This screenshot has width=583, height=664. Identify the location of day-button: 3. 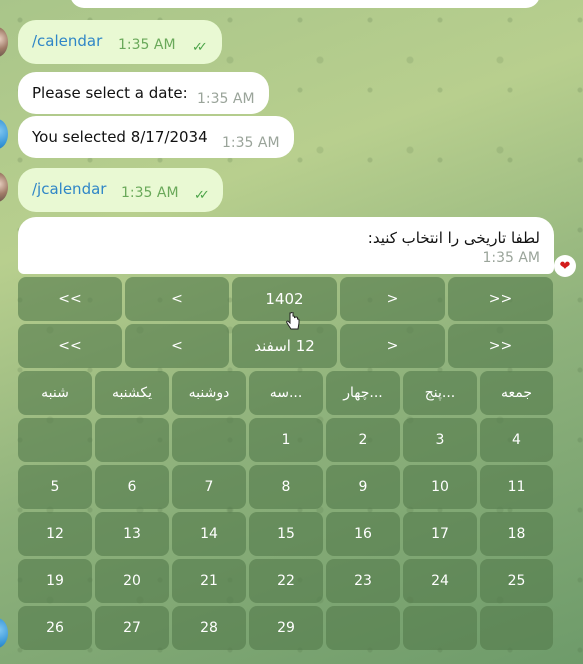
(440, 440).